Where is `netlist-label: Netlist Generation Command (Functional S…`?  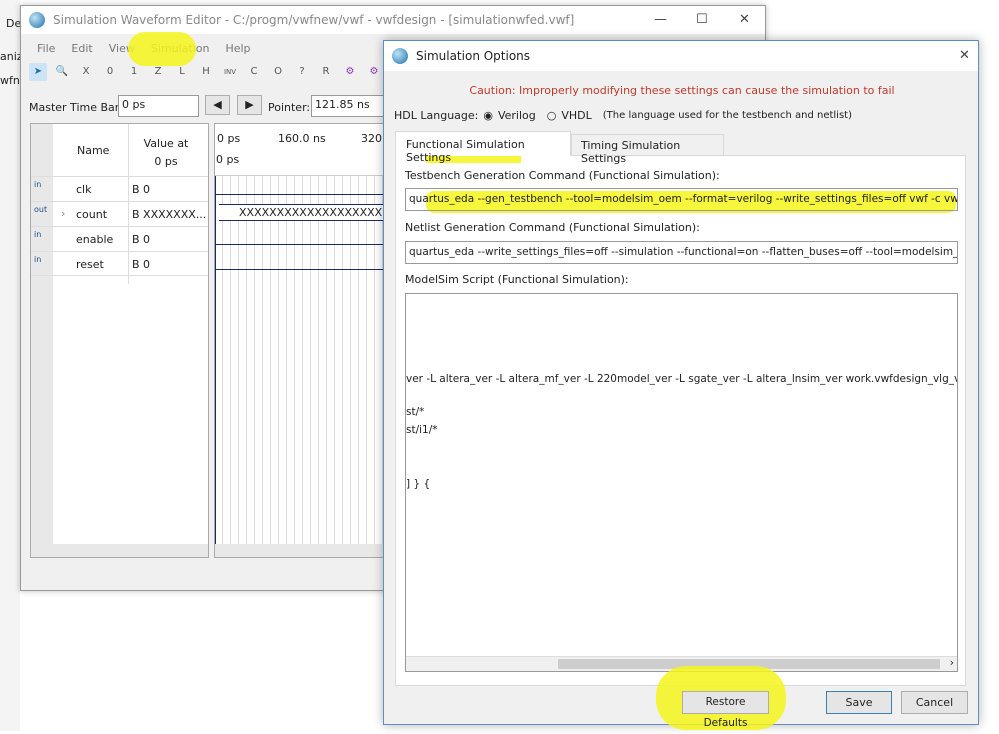 netlist-label: Netlist Generation Command (Functional S… is located at coordinates (552, 227).